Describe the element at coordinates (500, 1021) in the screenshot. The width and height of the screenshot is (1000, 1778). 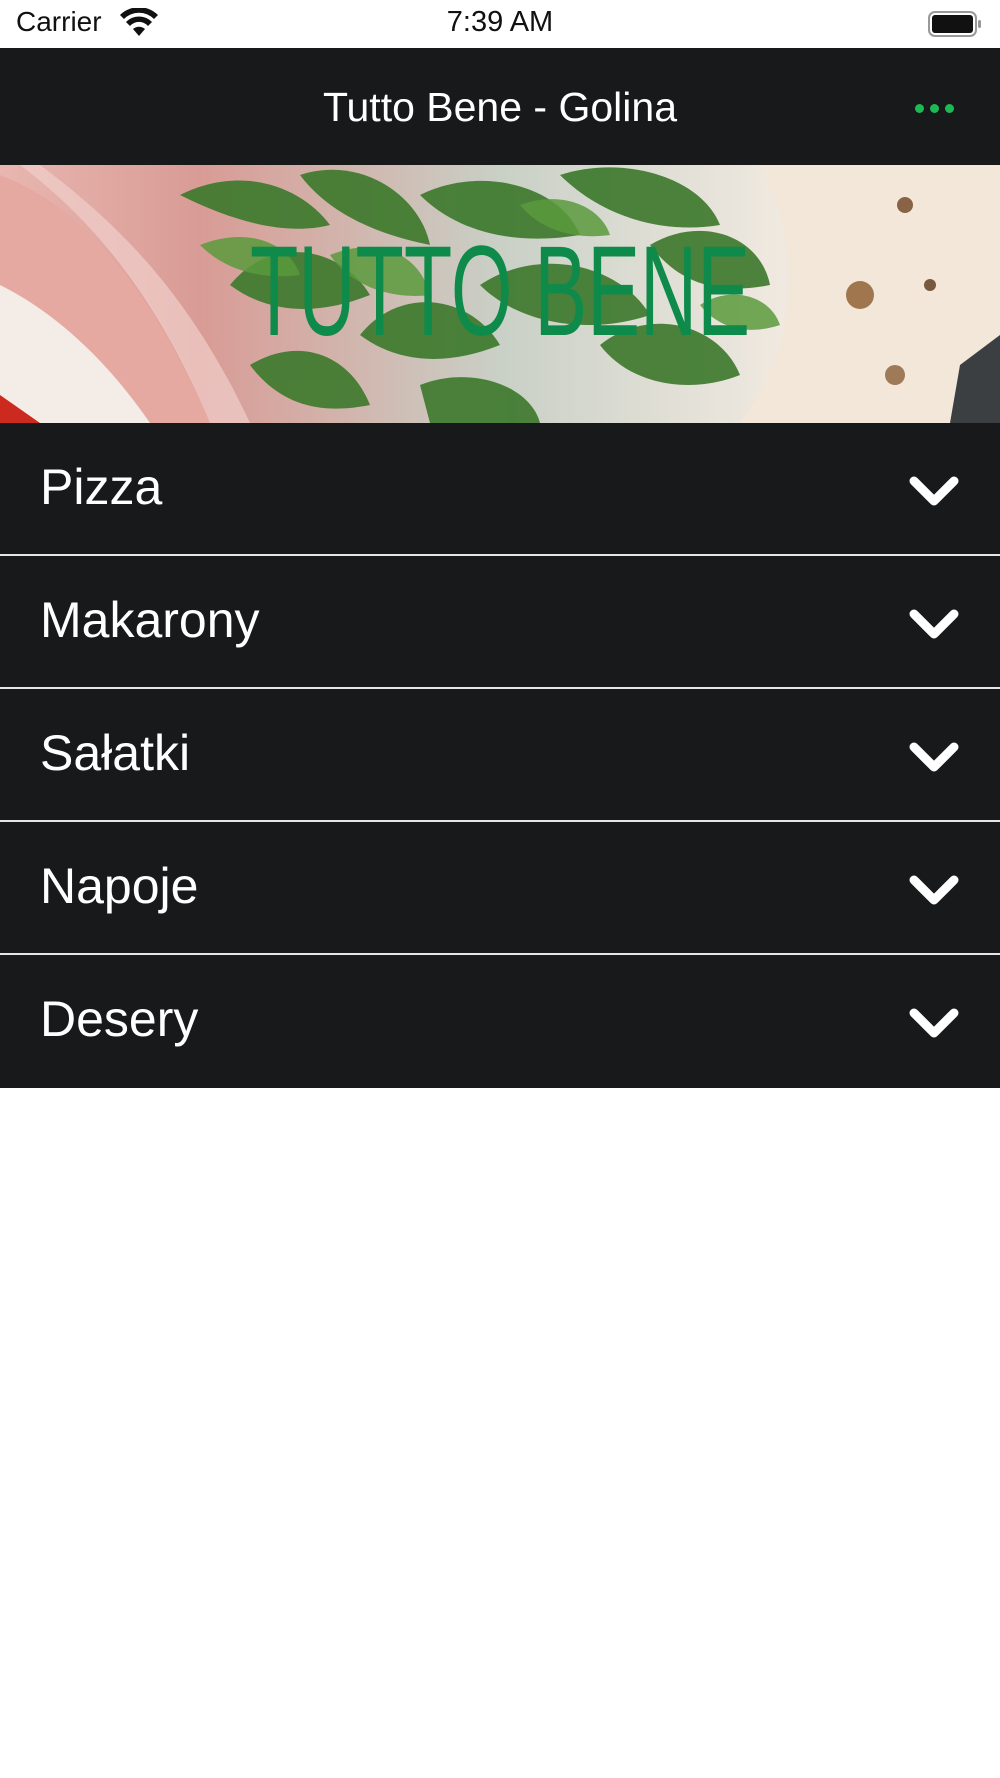
I see `category-row-desery: Desery` at that location.